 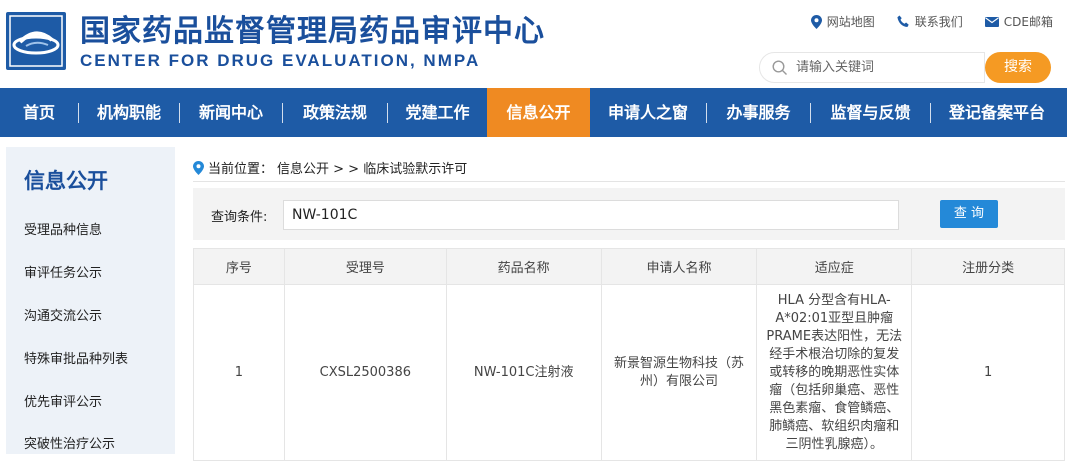 I want to click on table-header-row: 序号 受理号 药品名称 申请人名称 适应症 注册分类, so click(x=629, y=266).